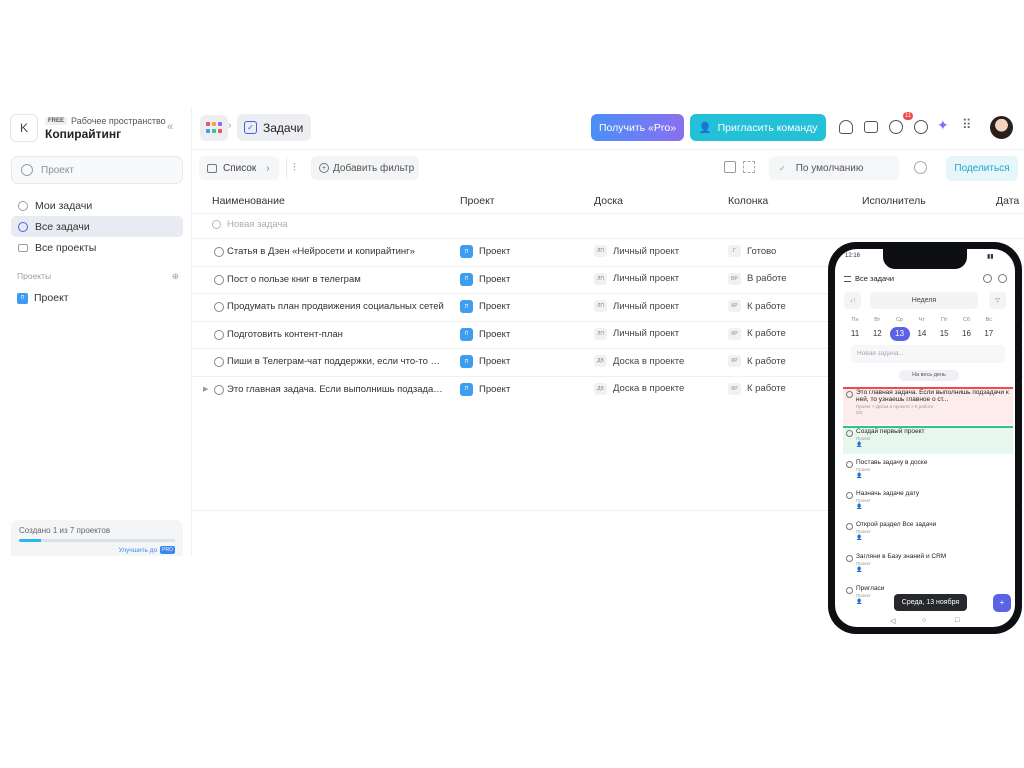 This screenshot has width=1024, height=768. I want to click on column-header: Проект, so click(477, 201).